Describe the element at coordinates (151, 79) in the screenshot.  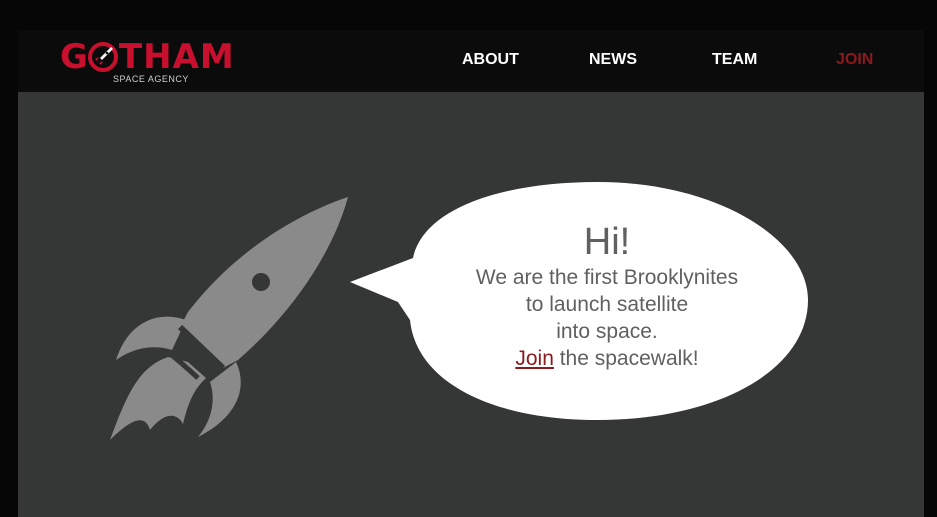
I see `logo-tagline: SPACE AGENCY` at that location.